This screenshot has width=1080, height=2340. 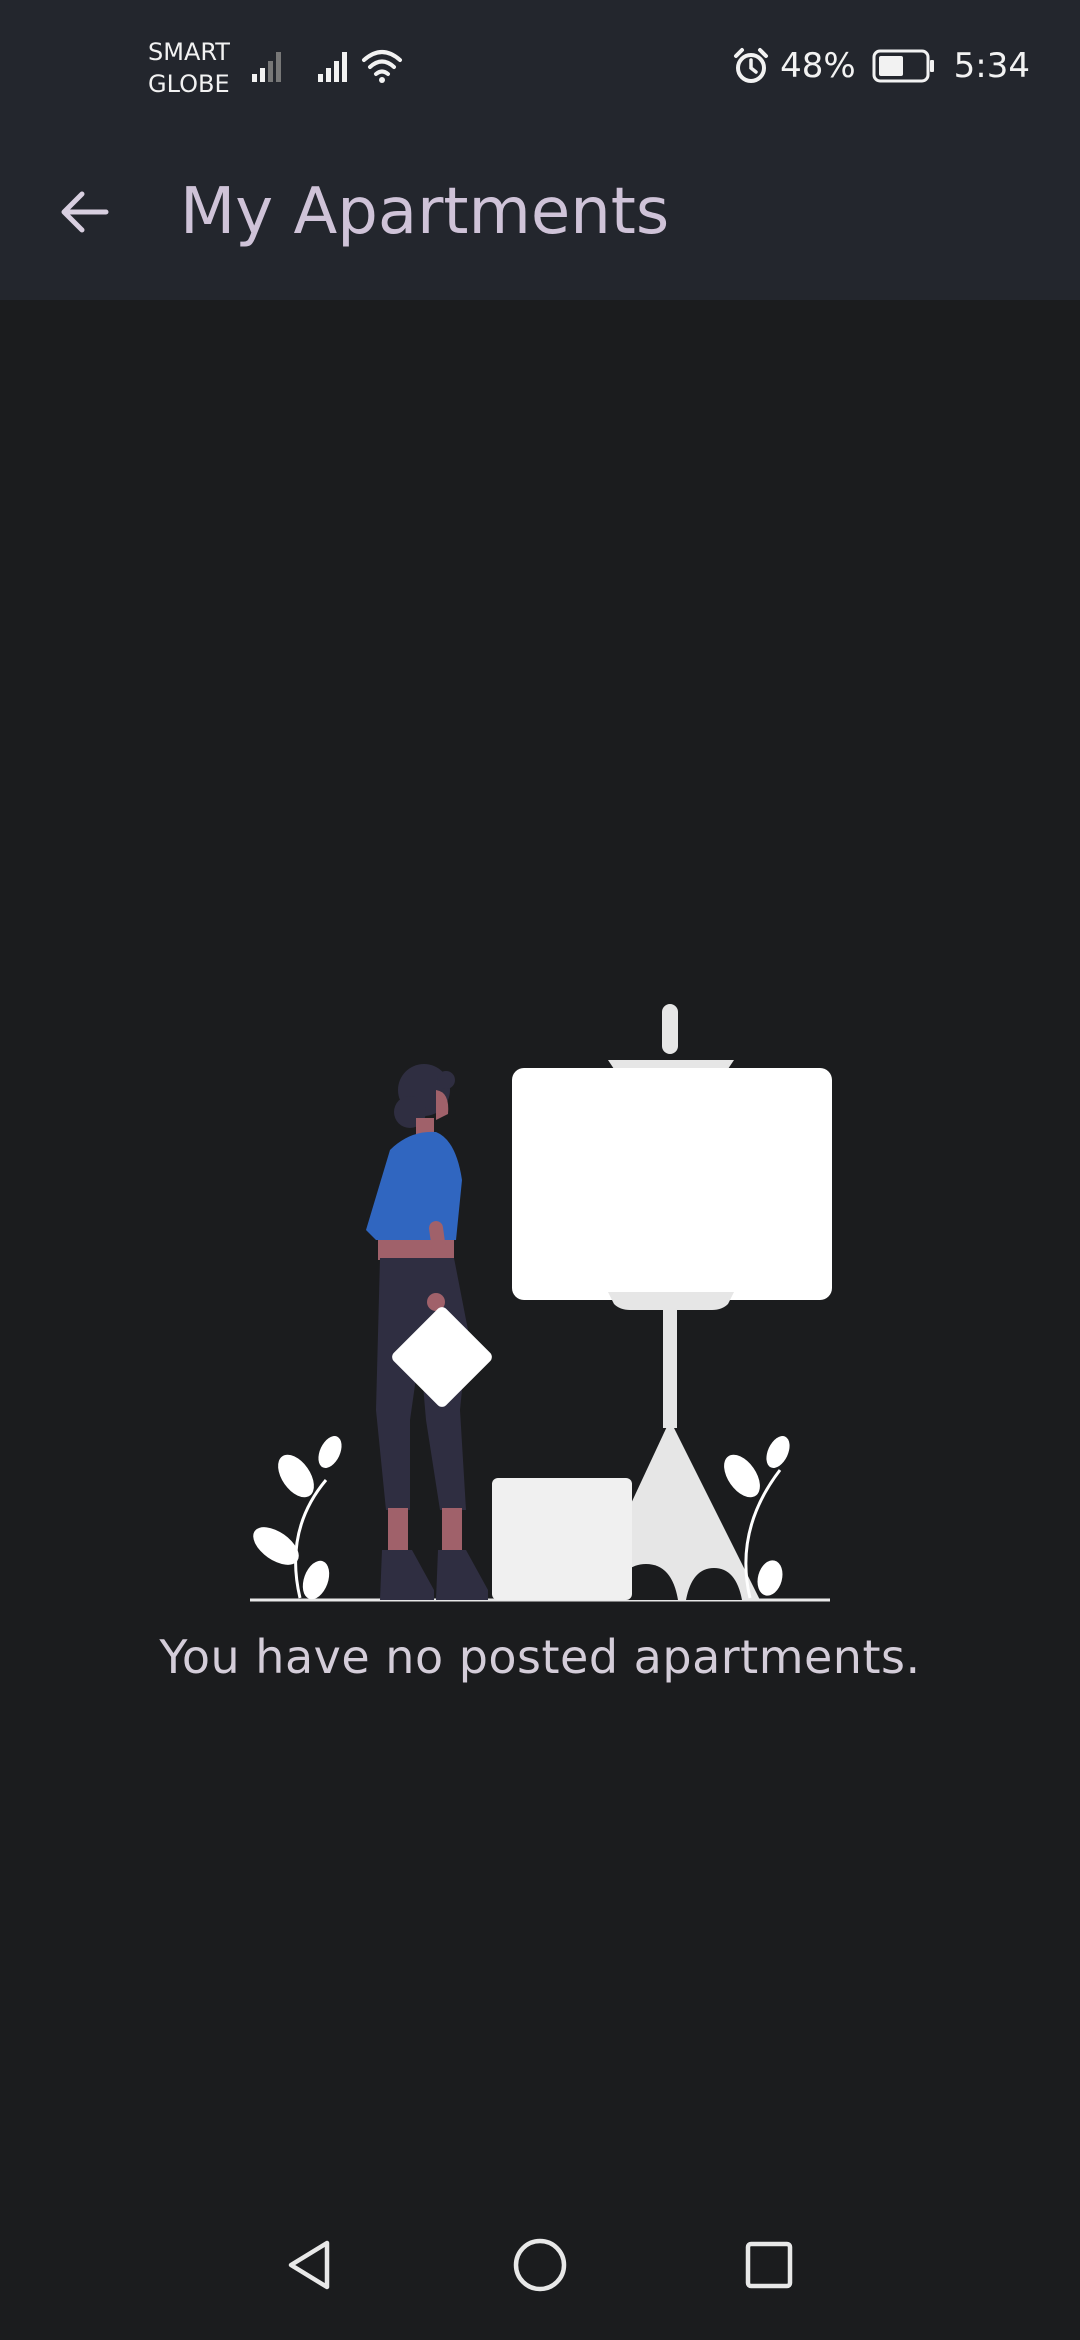 I want to click on status-right: 48% 5:34, so click(x=881, y=66).